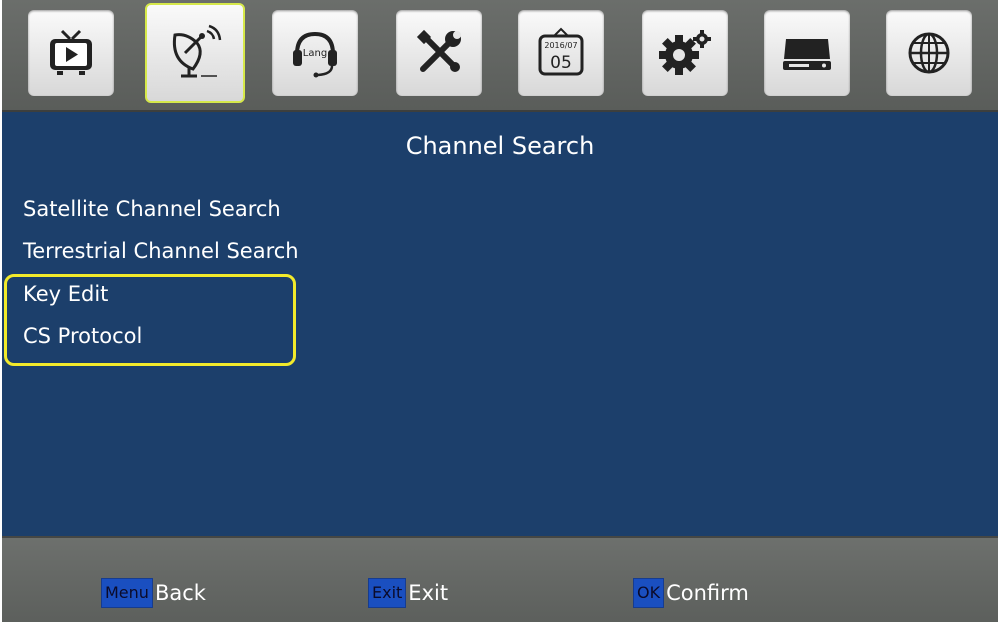 The image size is (1000, 625). Describe the element at coordinates (428, 593) in the screenshot. I see `exit-label: Exit` at that location.